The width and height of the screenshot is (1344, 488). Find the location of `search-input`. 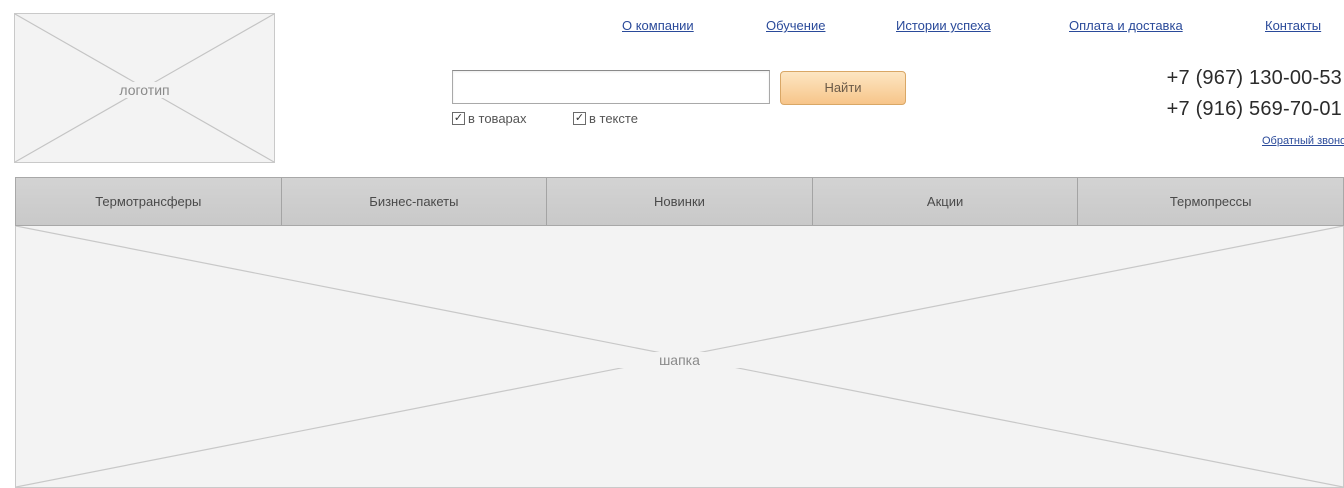

search-input is located at coordinates (611, 87).